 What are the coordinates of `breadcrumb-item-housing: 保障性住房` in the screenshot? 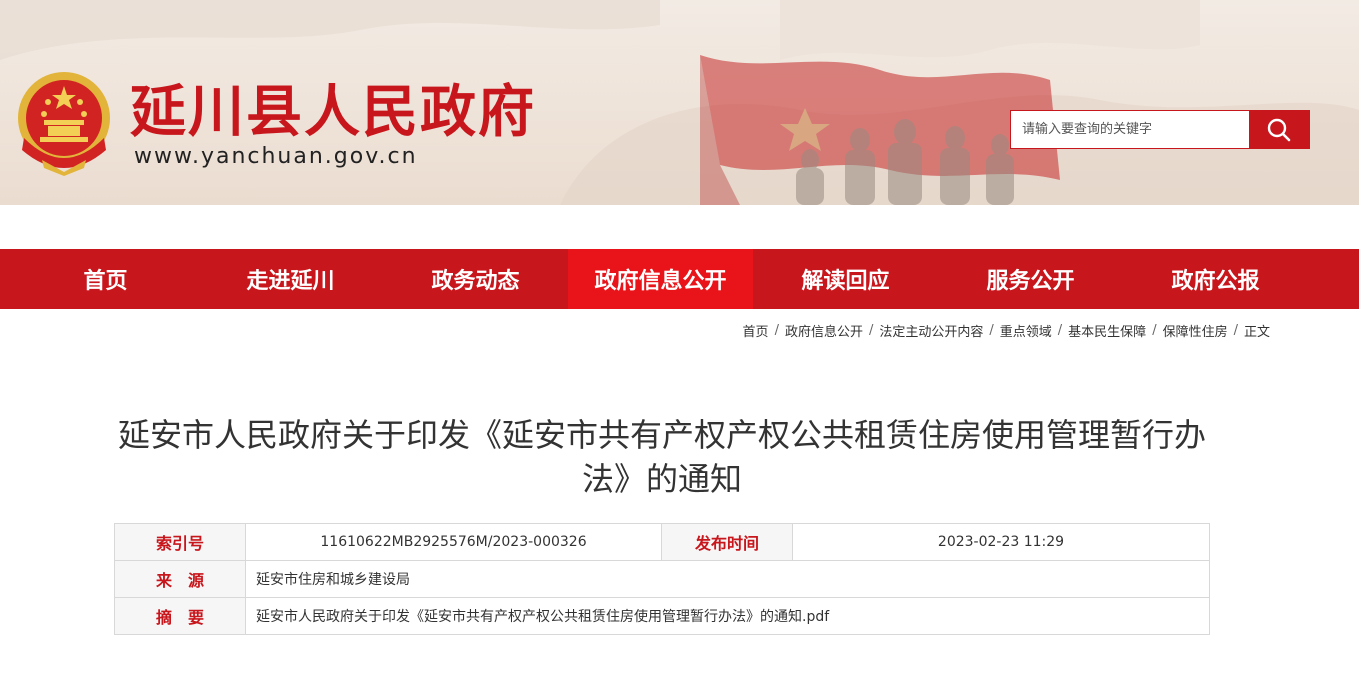 It's located at (1195, 330).